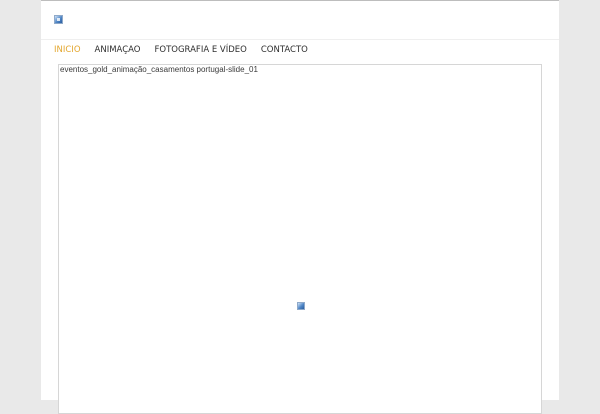 The image size is (600, 414). Describe the element at coordinates (67, 50) in the screenshot. I see `nav-item-inicio: INICIO` at that location.